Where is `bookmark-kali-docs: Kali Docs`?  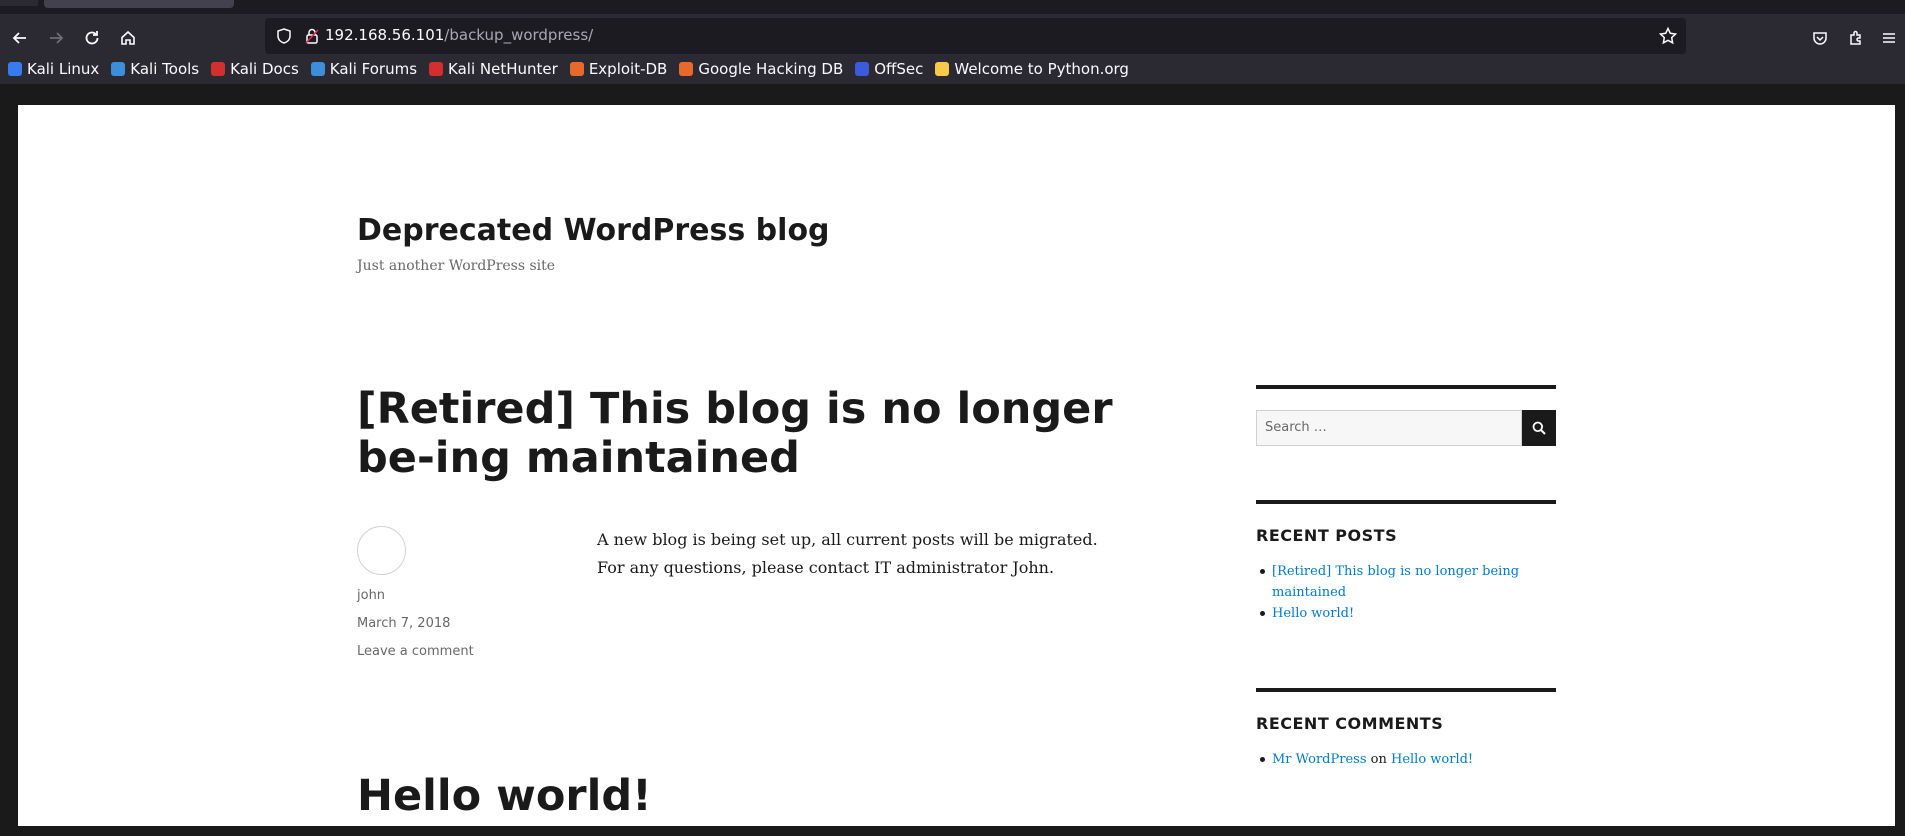
bookmark-kali-docs: Kali Docs is located at coordinates (255, 69).